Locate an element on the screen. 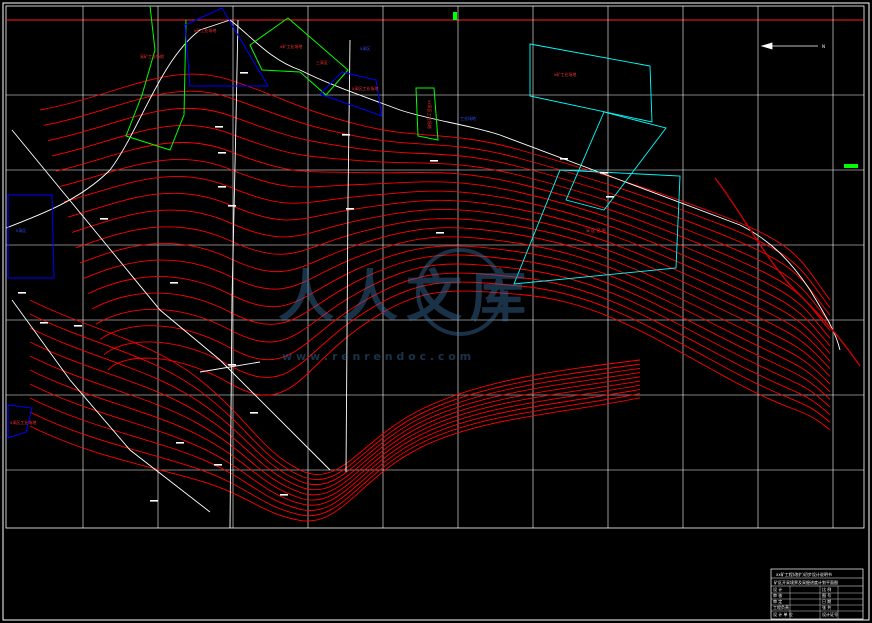 This screenshot has height=623, width=872. tb-right-4: 张 共 is located at coordinates (826, 607).